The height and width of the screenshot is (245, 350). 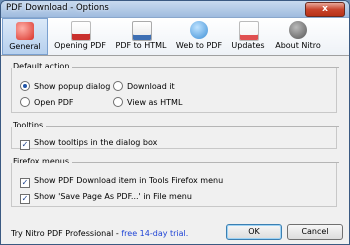 I want to click on tab-general: General, so click(x=25, y=36).